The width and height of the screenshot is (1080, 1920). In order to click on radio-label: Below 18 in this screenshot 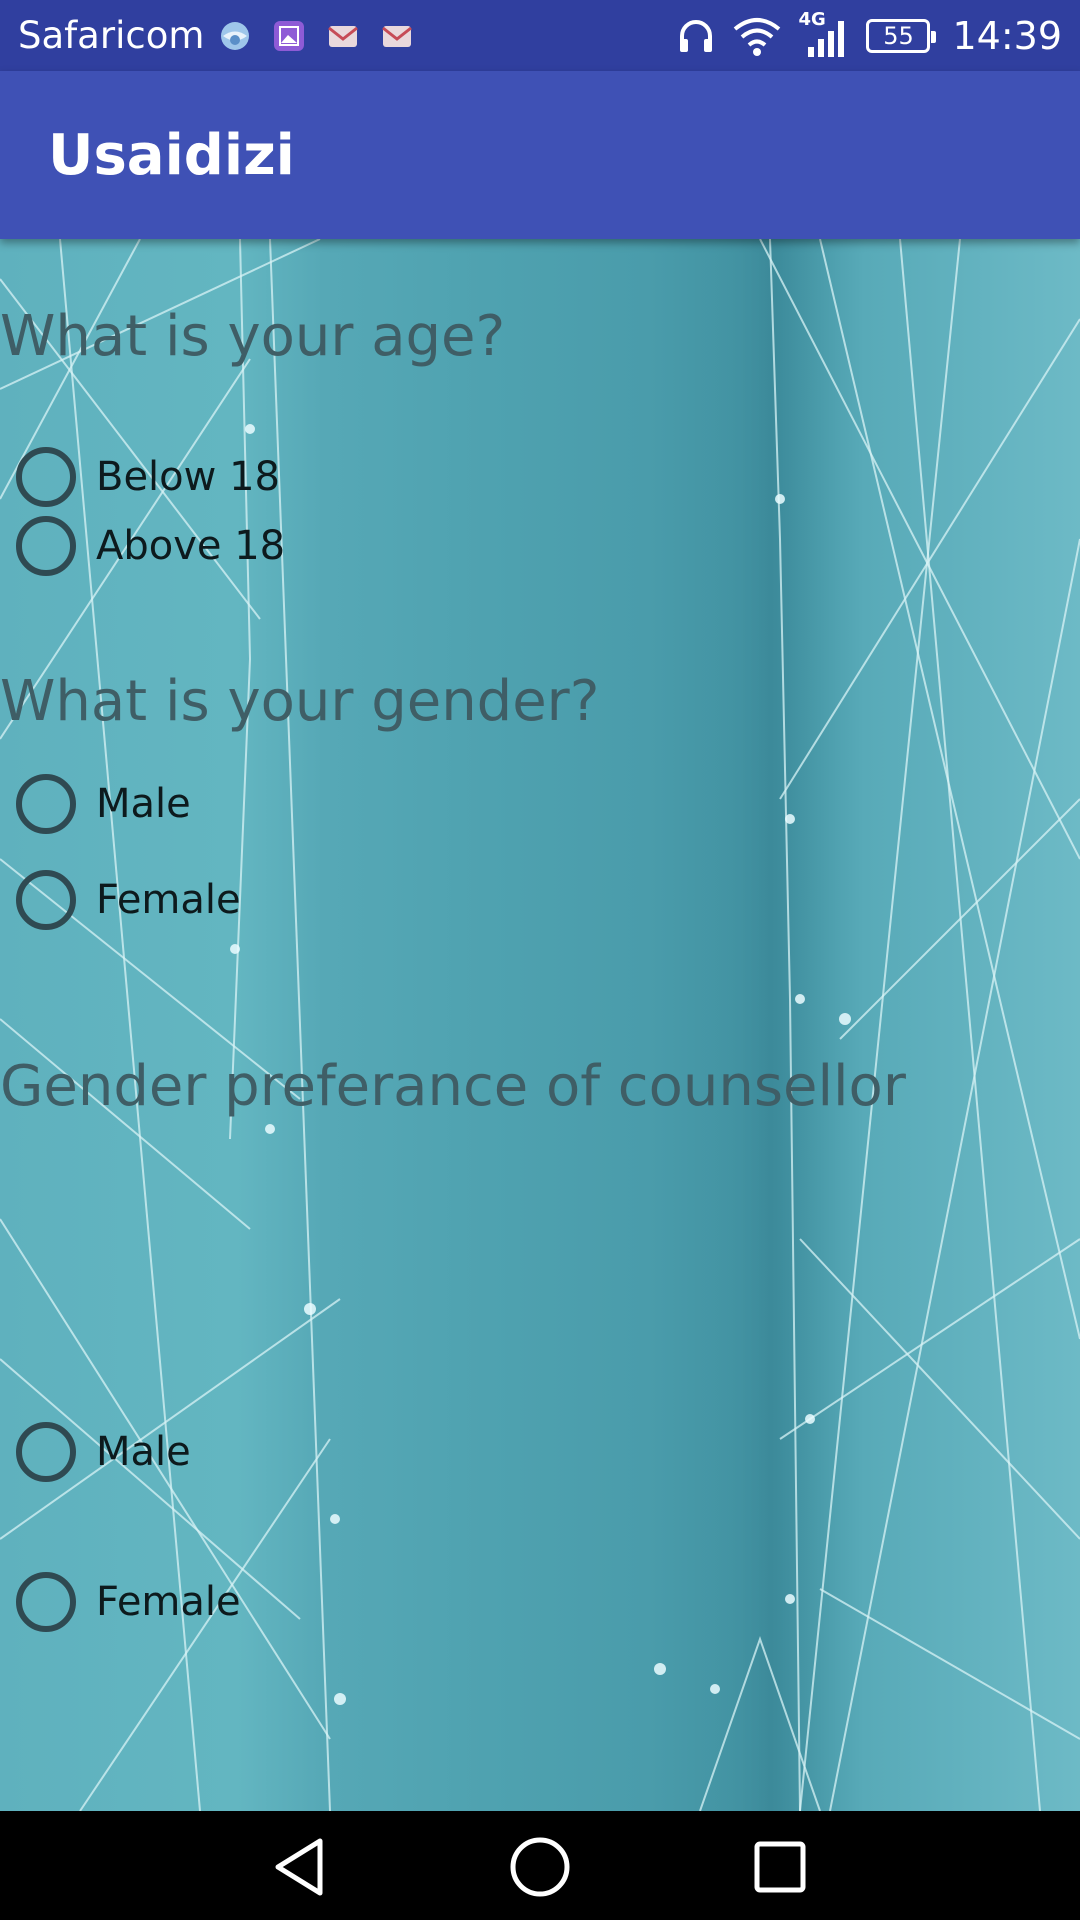, I will do `click(188, 477)`.